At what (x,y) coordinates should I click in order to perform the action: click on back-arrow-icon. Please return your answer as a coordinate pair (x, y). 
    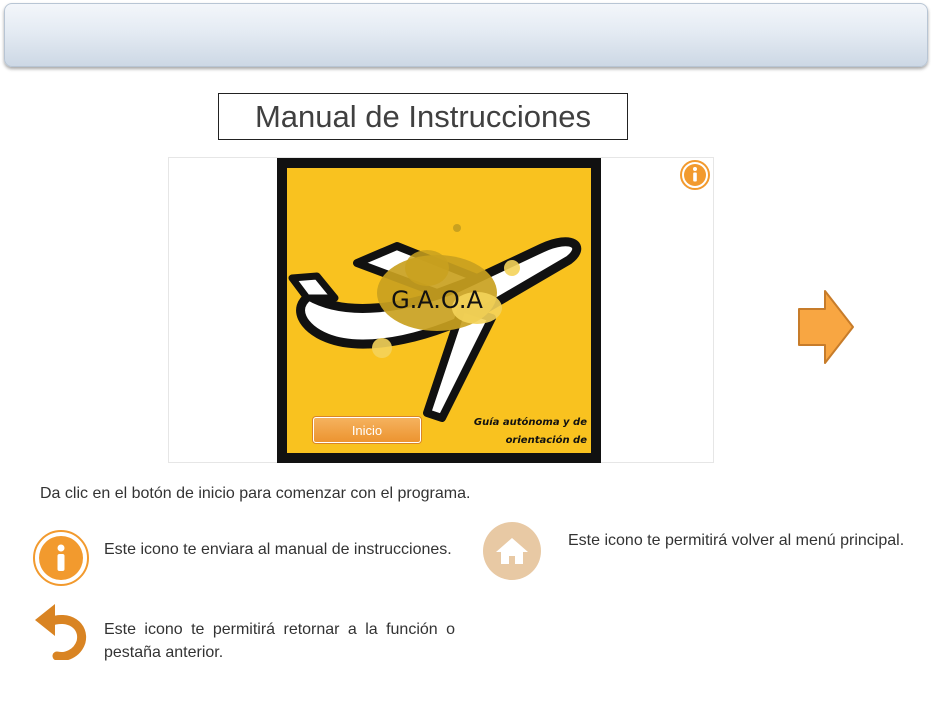
    Looking at the image, I should click on (61, 632).